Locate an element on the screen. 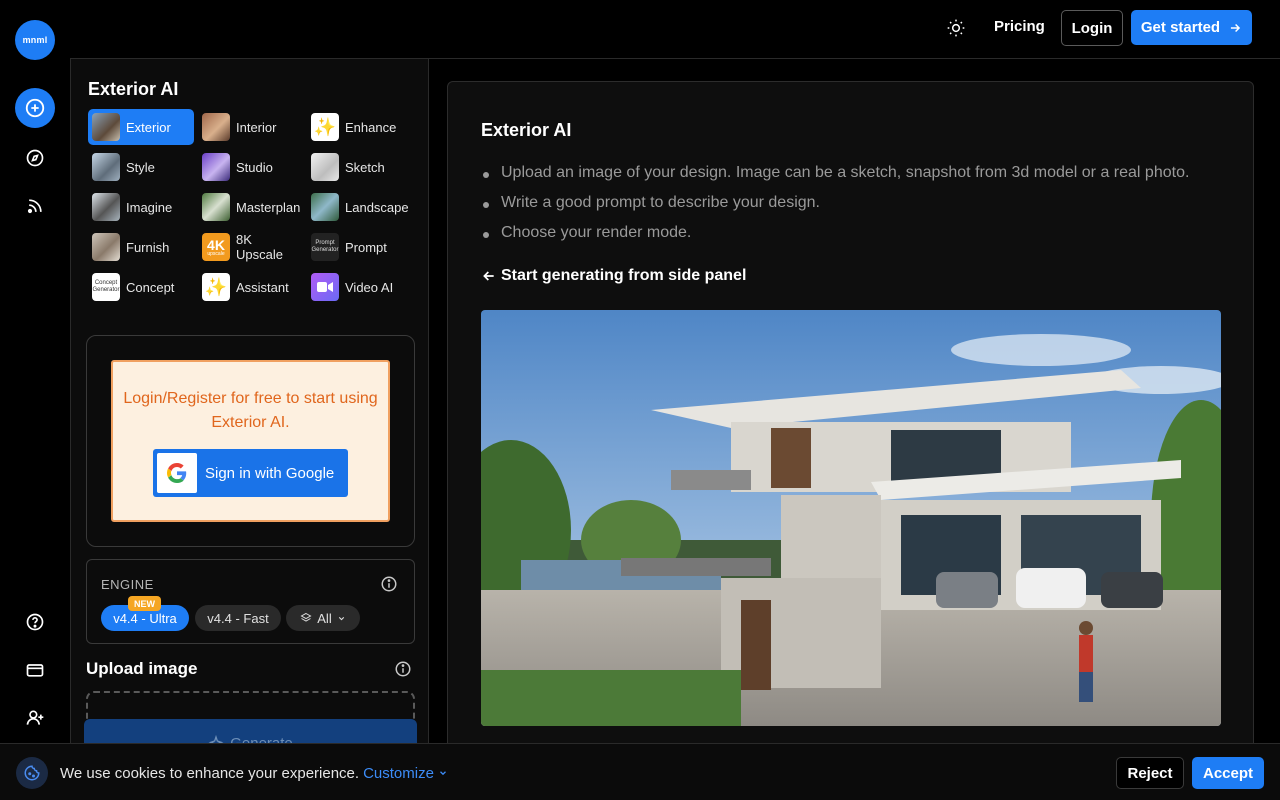  reject-button: Reject is located at coordinates (1150, 773).